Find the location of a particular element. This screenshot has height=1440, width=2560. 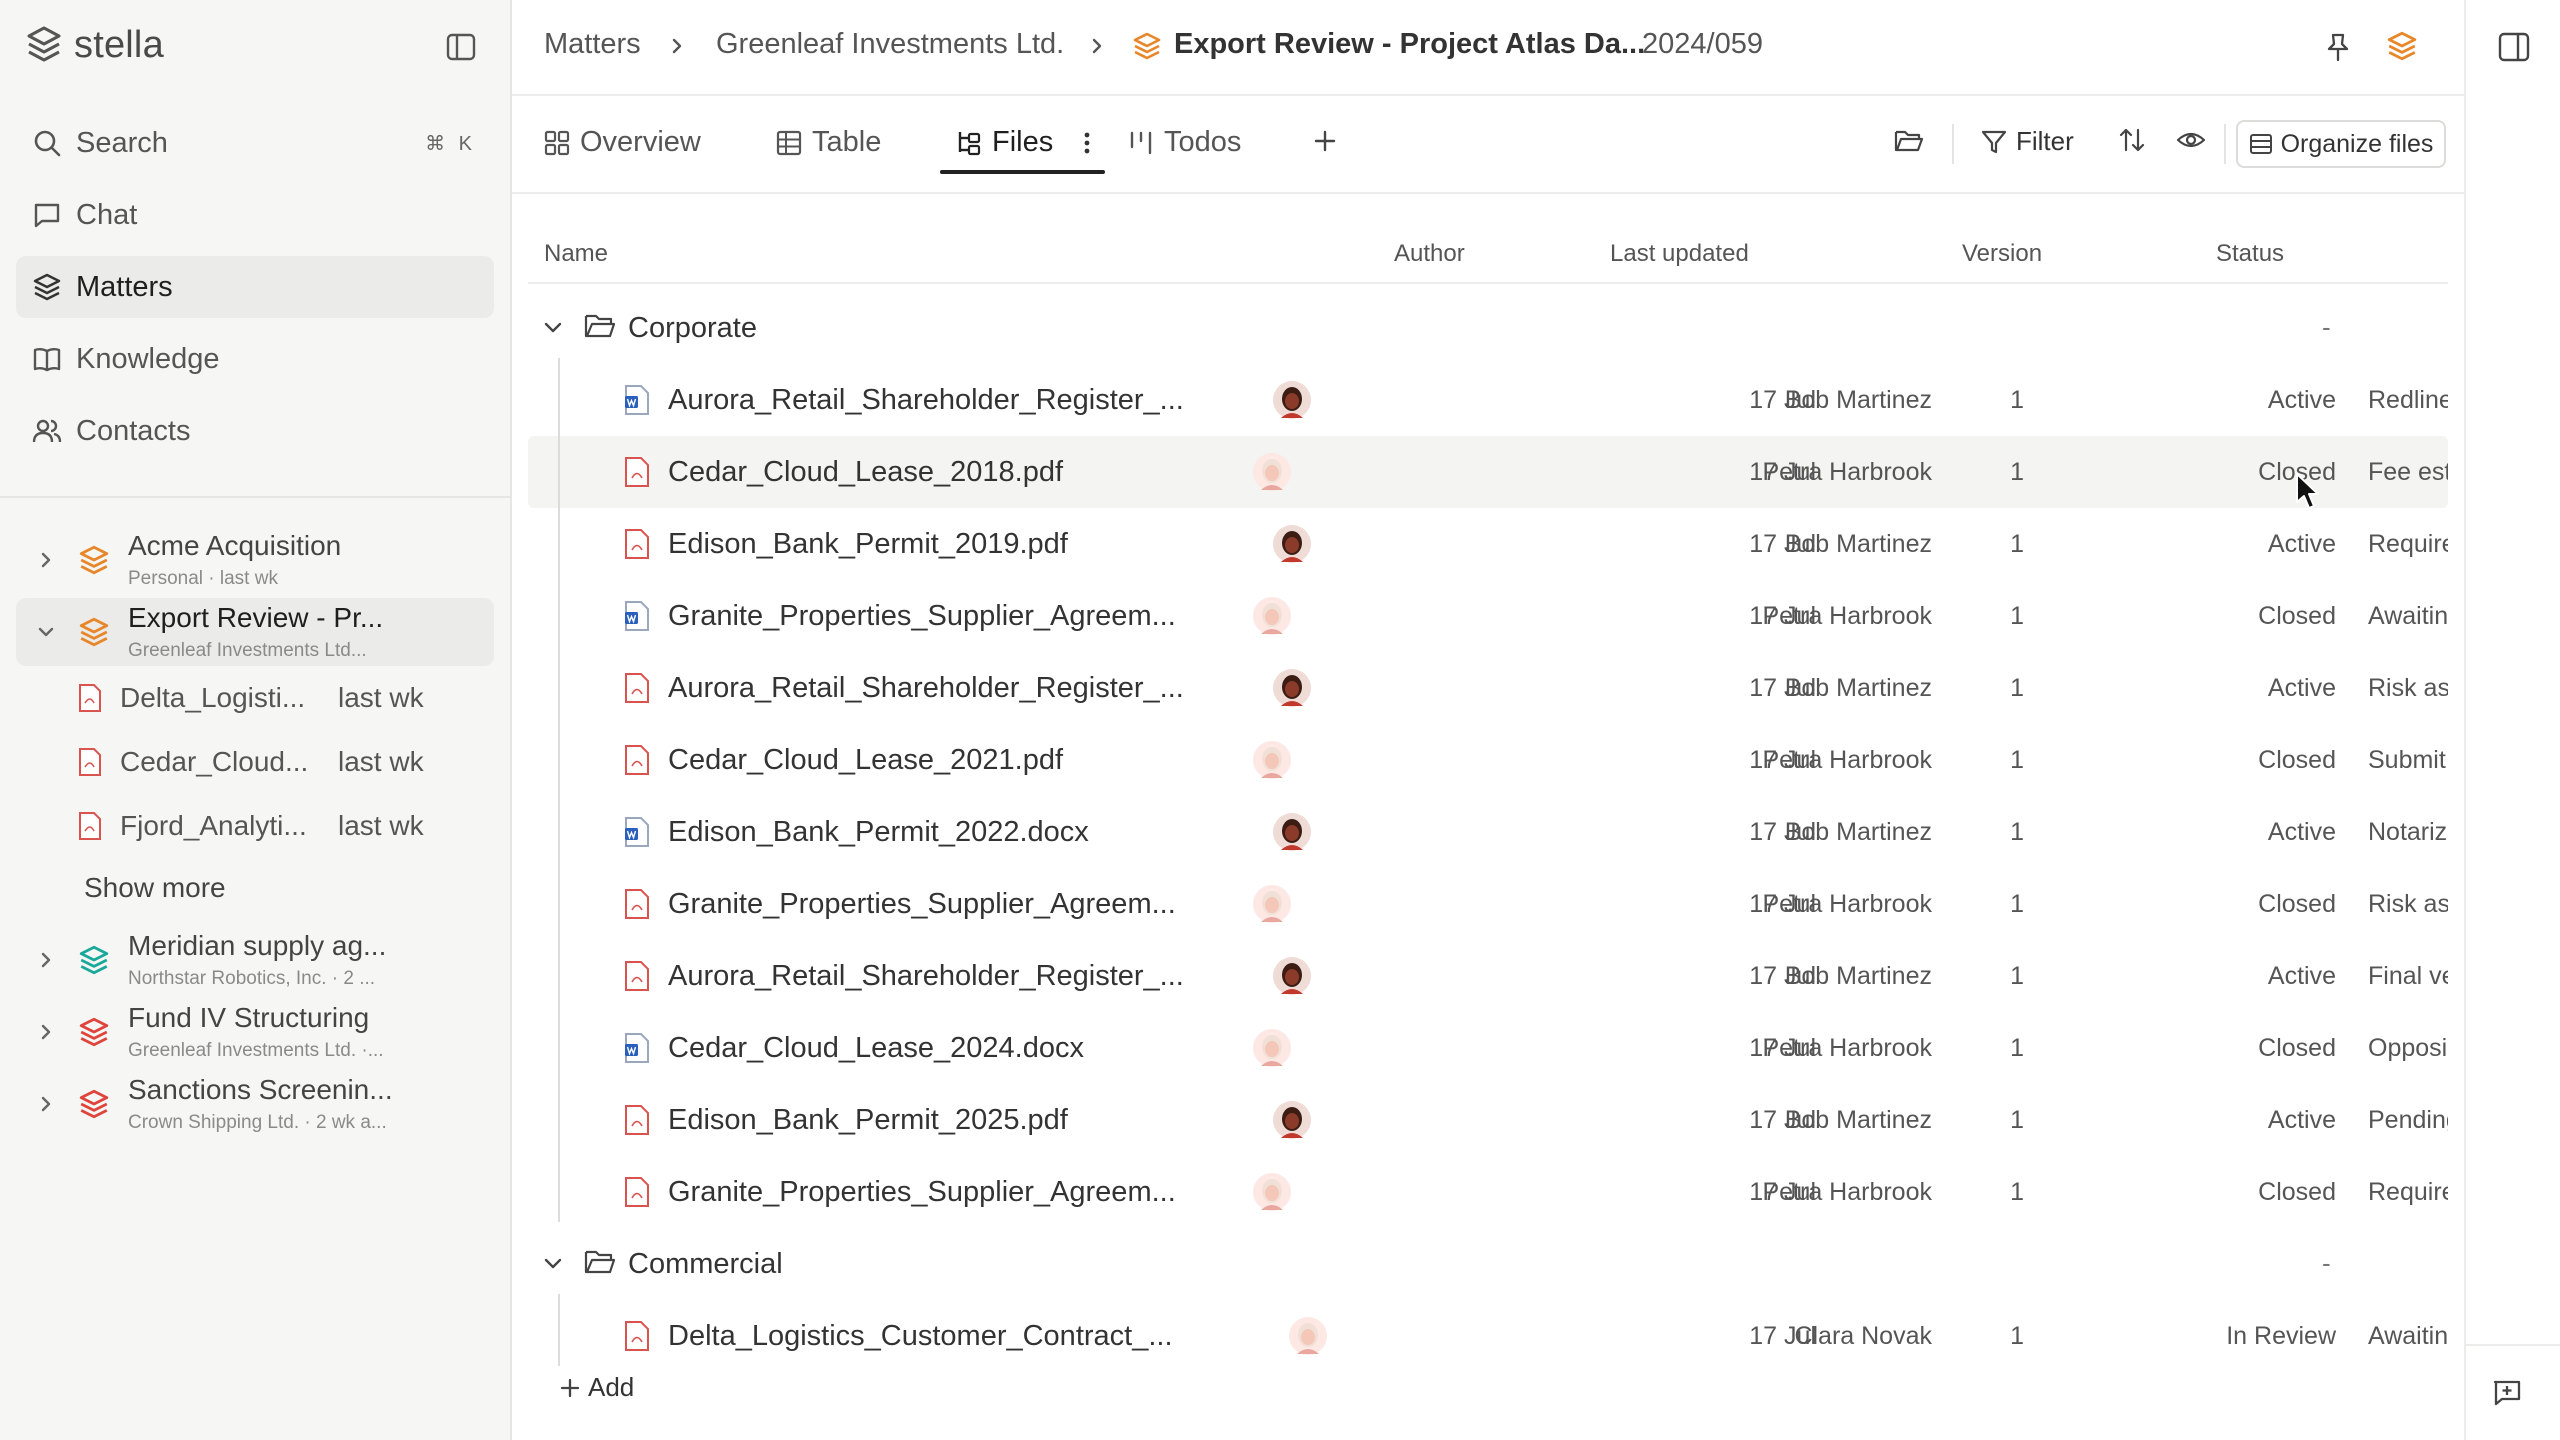

file-note: Risk as is located at coordinates (2408, 688).